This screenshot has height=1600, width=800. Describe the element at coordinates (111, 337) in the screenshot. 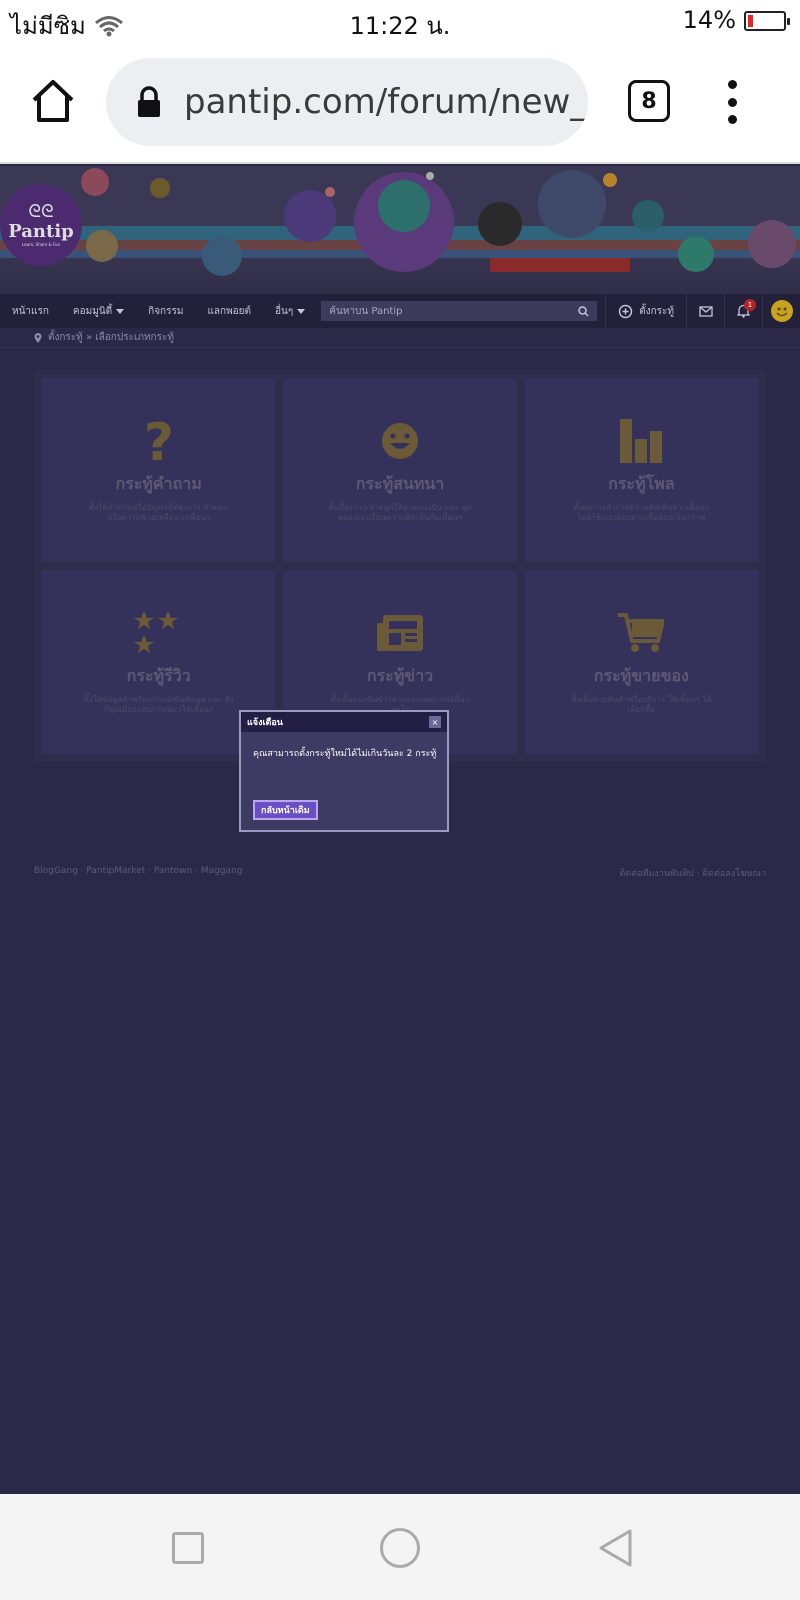

I see `breadcrumb-text: ตั้งกระทู้ » เลือกประเภทกระทู้` at that location.